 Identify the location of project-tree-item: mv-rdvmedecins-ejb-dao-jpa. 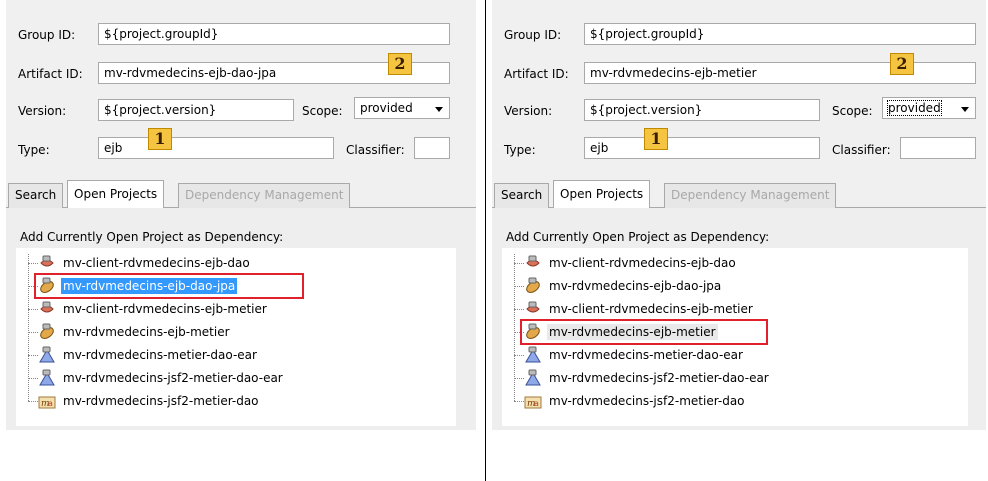
(674, 286).